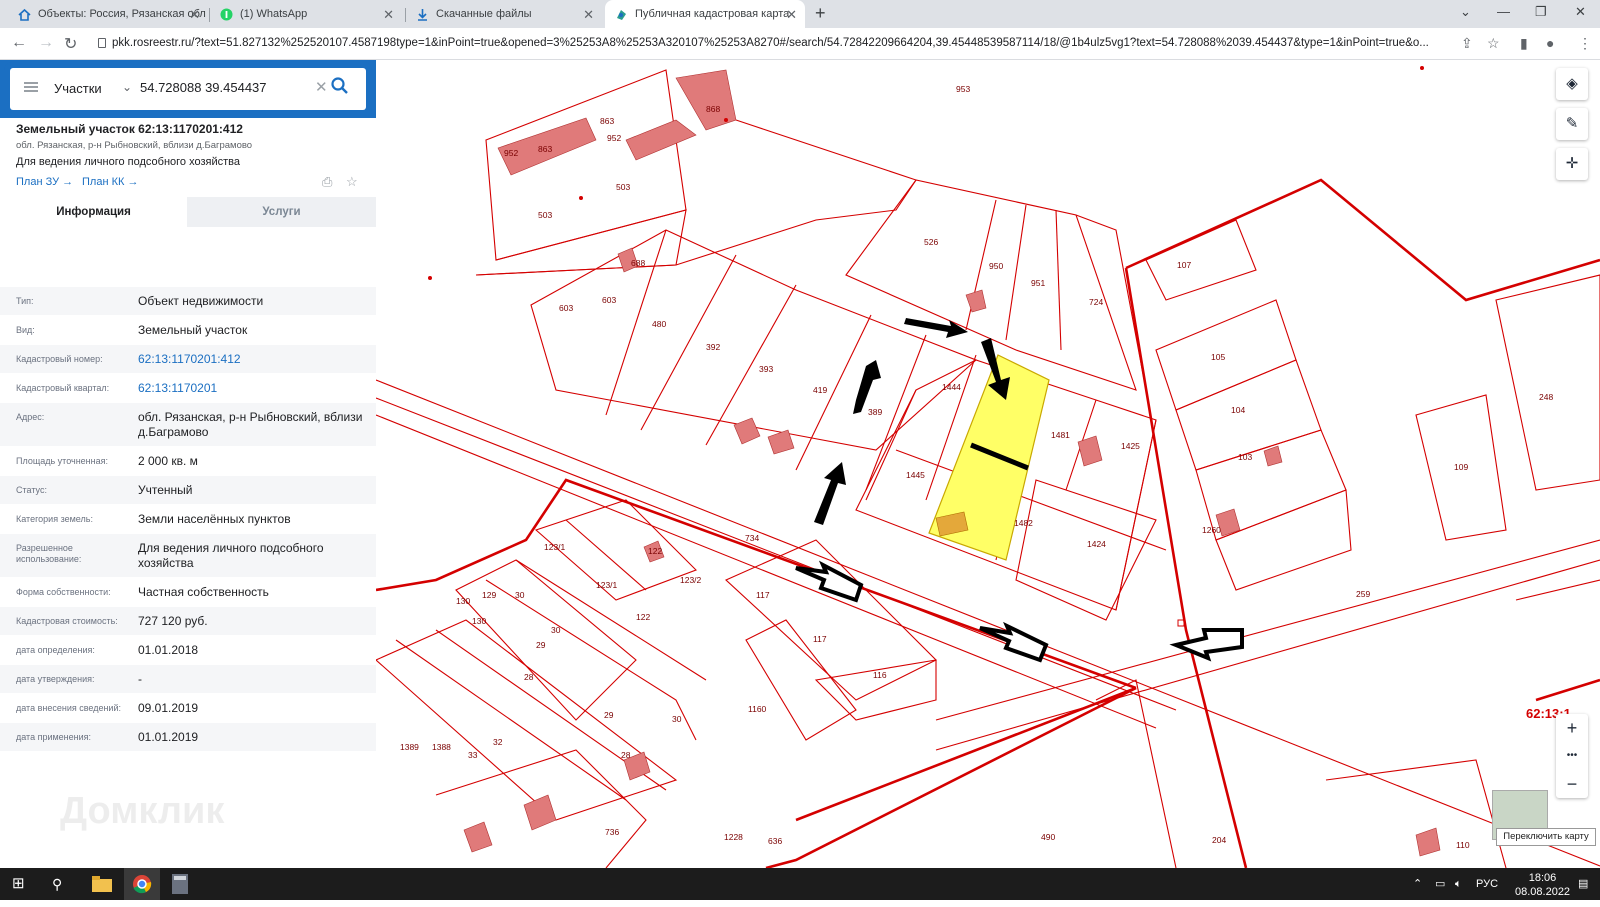  Describe the element at coordinates (67, 621) in the screenshot. I see `property-key: Кадастровая стоимость:` at that location.